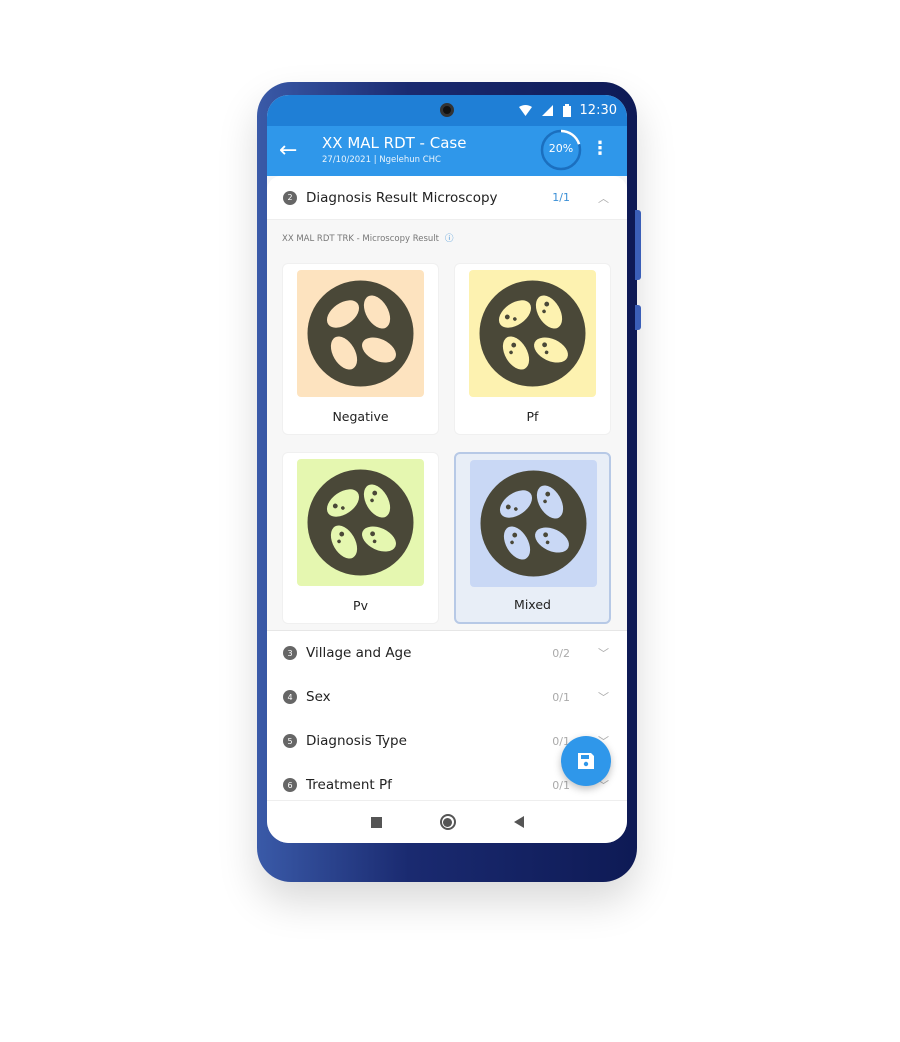  I want to click on section-number: 4, so click(290, 697).